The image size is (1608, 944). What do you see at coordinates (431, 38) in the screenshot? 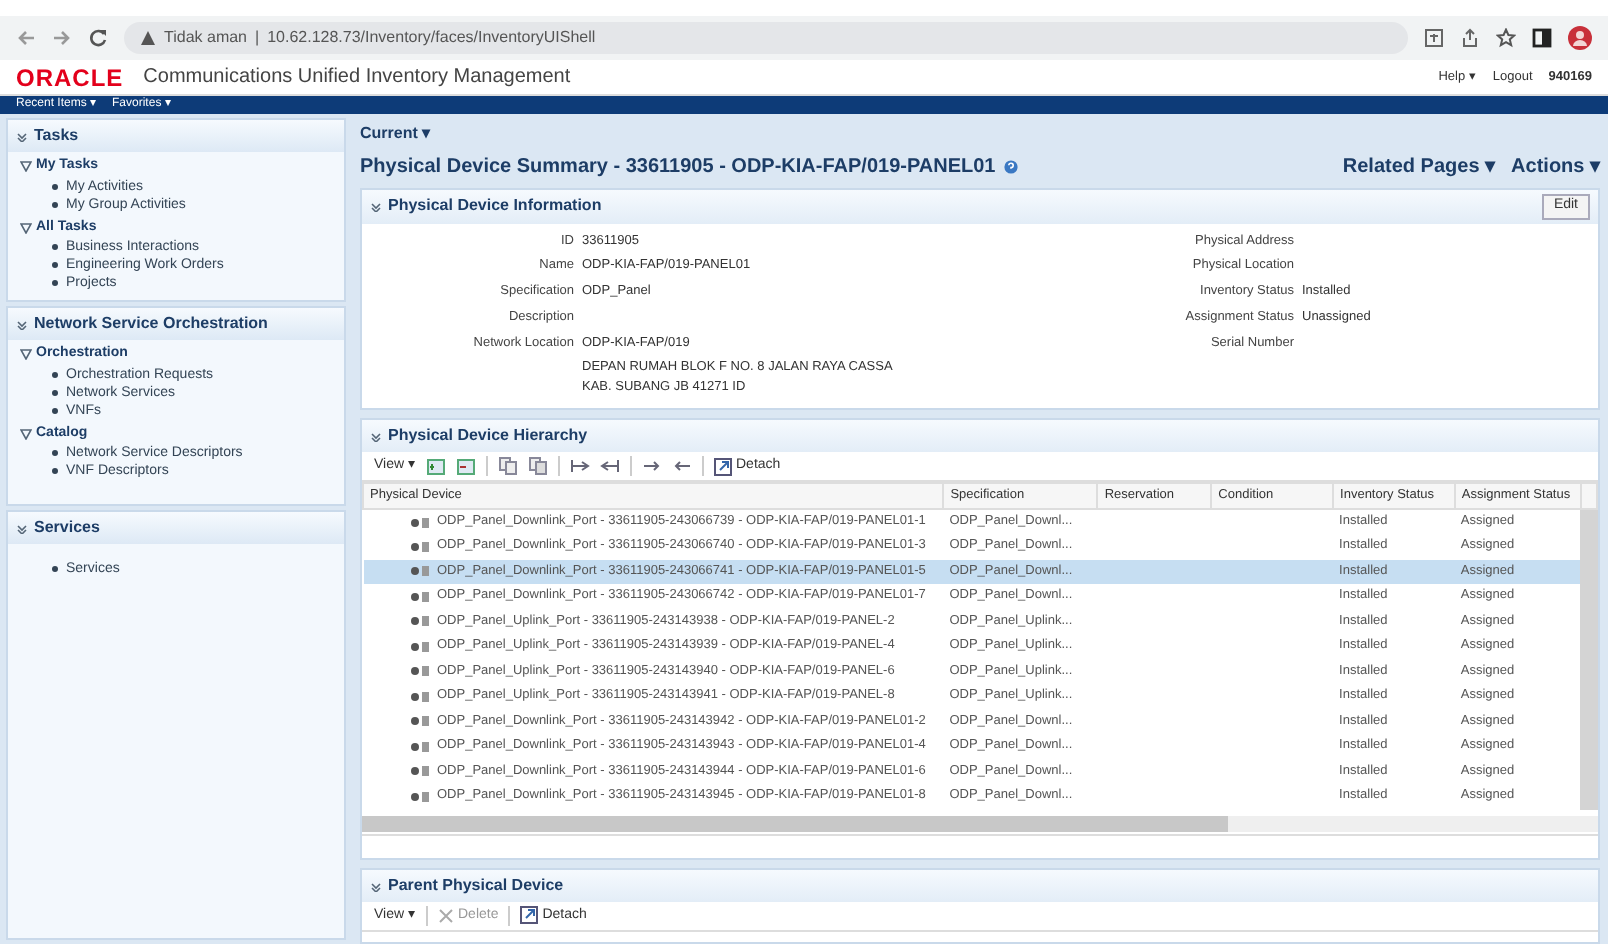
I see `url-text: 10.62.128.73/Inventory/faces/InventoryUIShell` at bounding box center [431, 38].